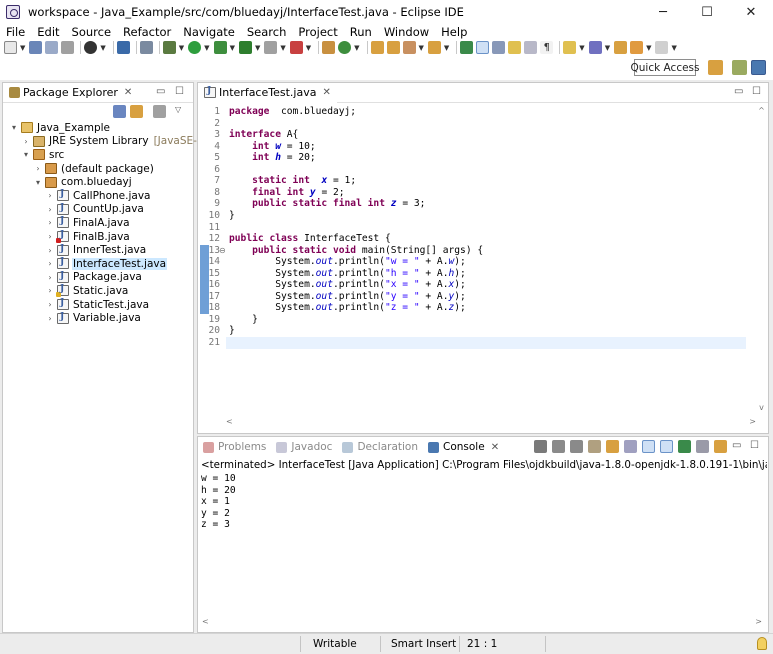 This screenshot has height=654, width=773. I want to click on tree-item: ▾ src, so click(98, 155).